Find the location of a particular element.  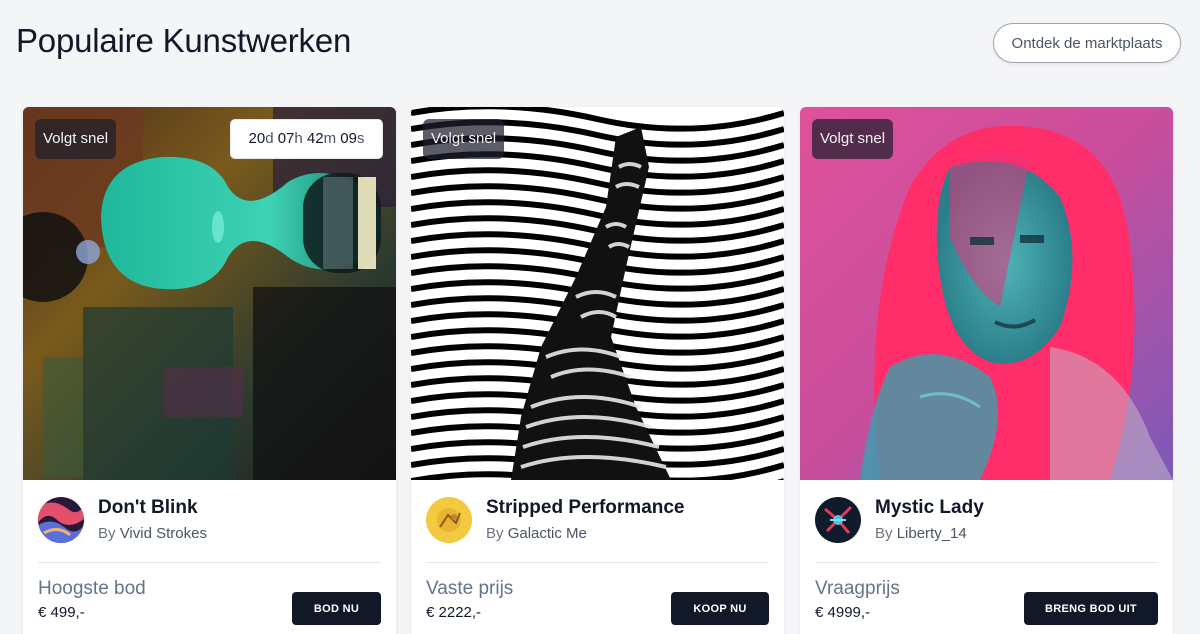

price-label: Vraagprijs is located at coordinates (857, 588).